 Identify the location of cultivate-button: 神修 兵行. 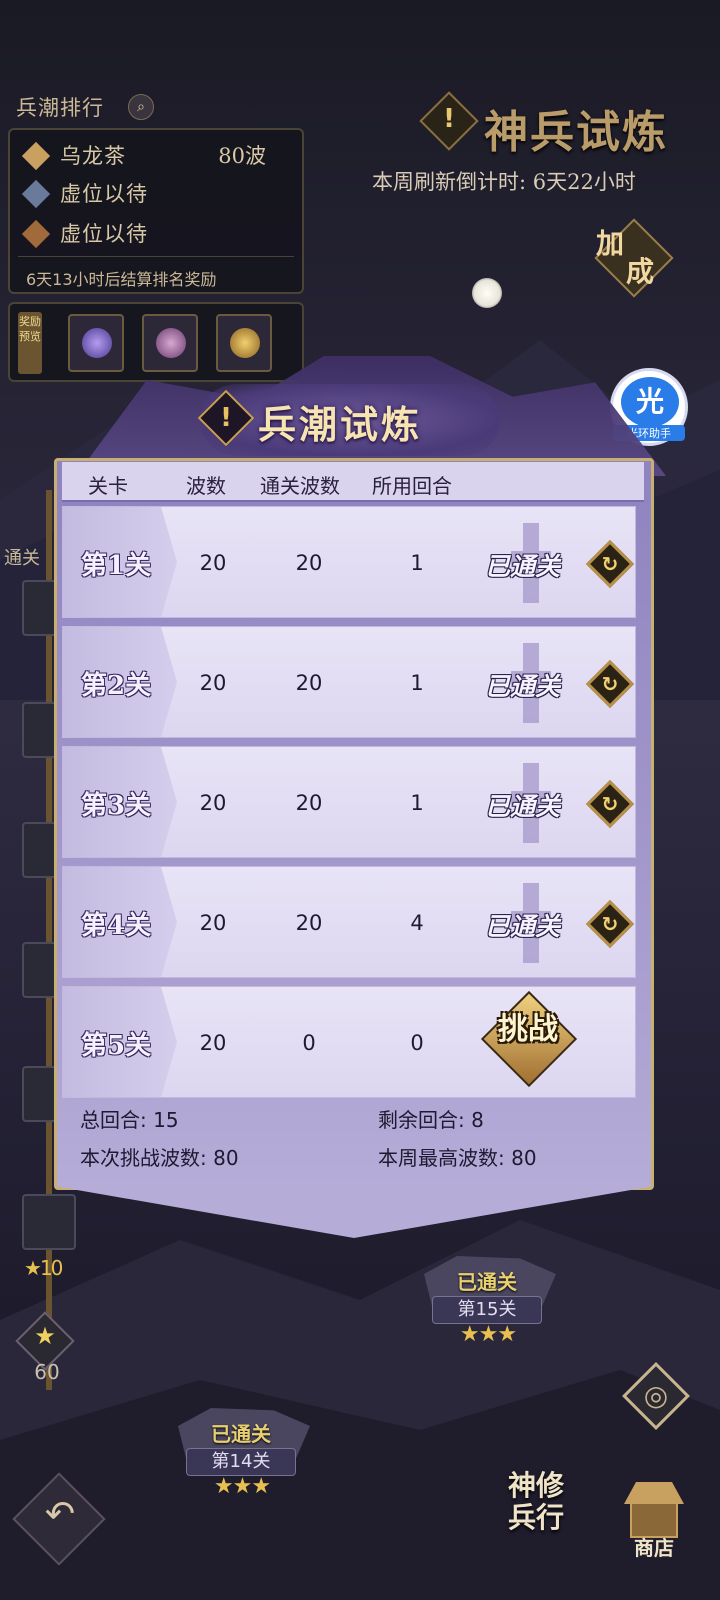
(548, 1510).